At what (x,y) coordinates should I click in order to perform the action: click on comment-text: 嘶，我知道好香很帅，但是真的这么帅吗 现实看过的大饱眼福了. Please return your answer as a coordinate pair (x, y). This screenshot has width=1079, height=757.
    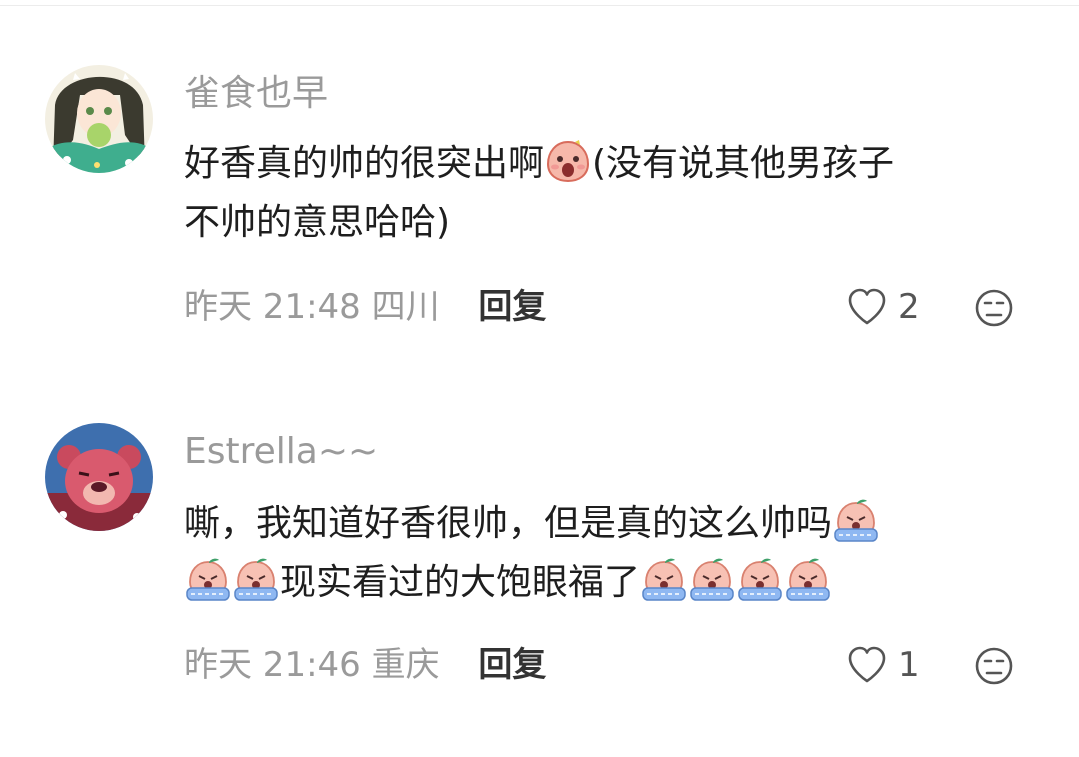
    Looking at the image, I should click on (604, 553).